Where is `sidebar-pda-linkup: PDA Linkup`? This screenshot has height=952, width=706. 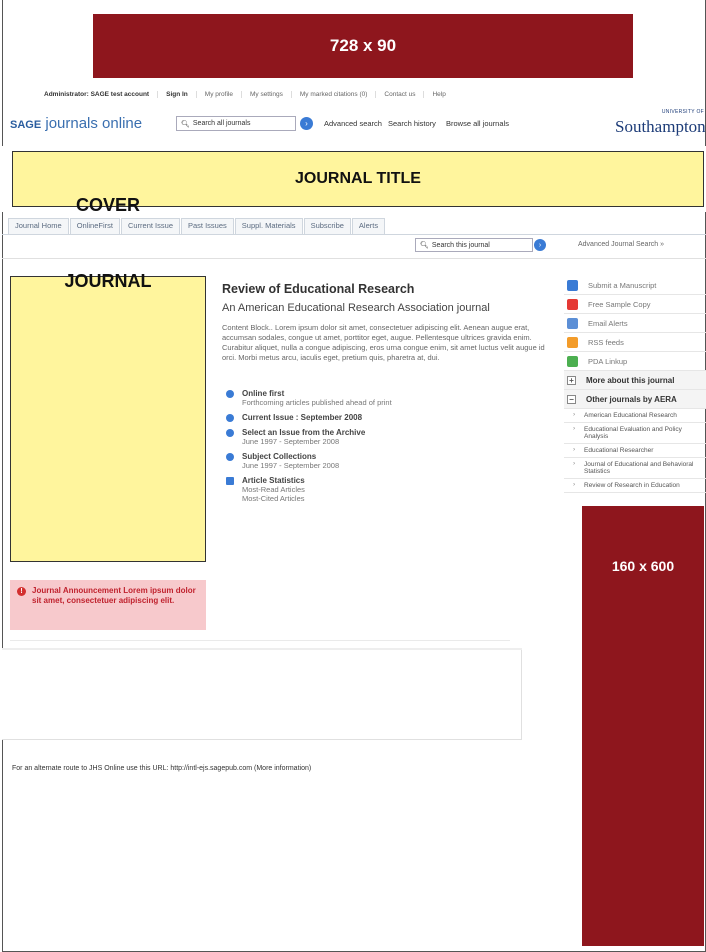
sidebar-pda-linkup: PDA Linkup is located at coordinates (635, 361).